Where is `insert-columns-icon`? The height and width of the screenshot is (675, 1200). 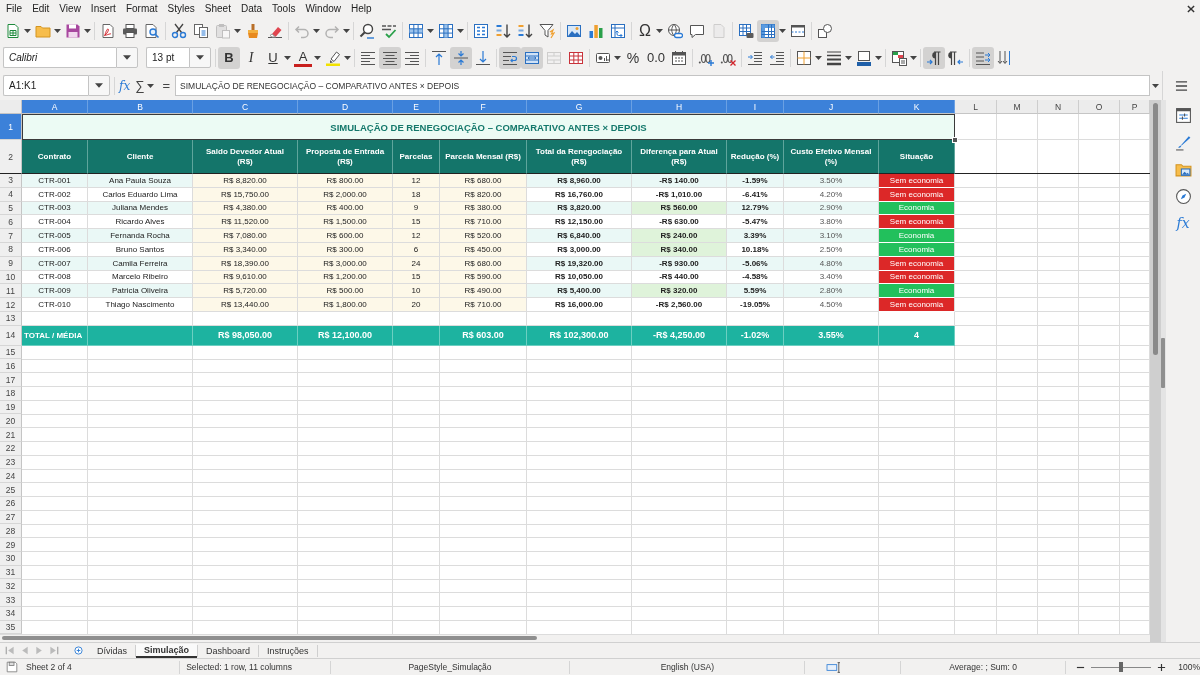
insert-columns-icon is located at coordinates (446, 31).